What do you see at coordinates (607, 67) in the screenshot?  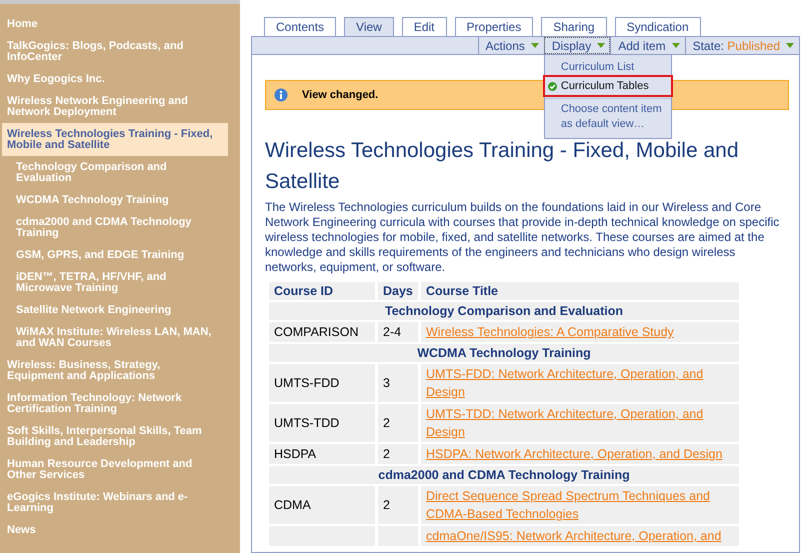 I see `menu-item: Curriculum List` at bounding box center [607, 67].